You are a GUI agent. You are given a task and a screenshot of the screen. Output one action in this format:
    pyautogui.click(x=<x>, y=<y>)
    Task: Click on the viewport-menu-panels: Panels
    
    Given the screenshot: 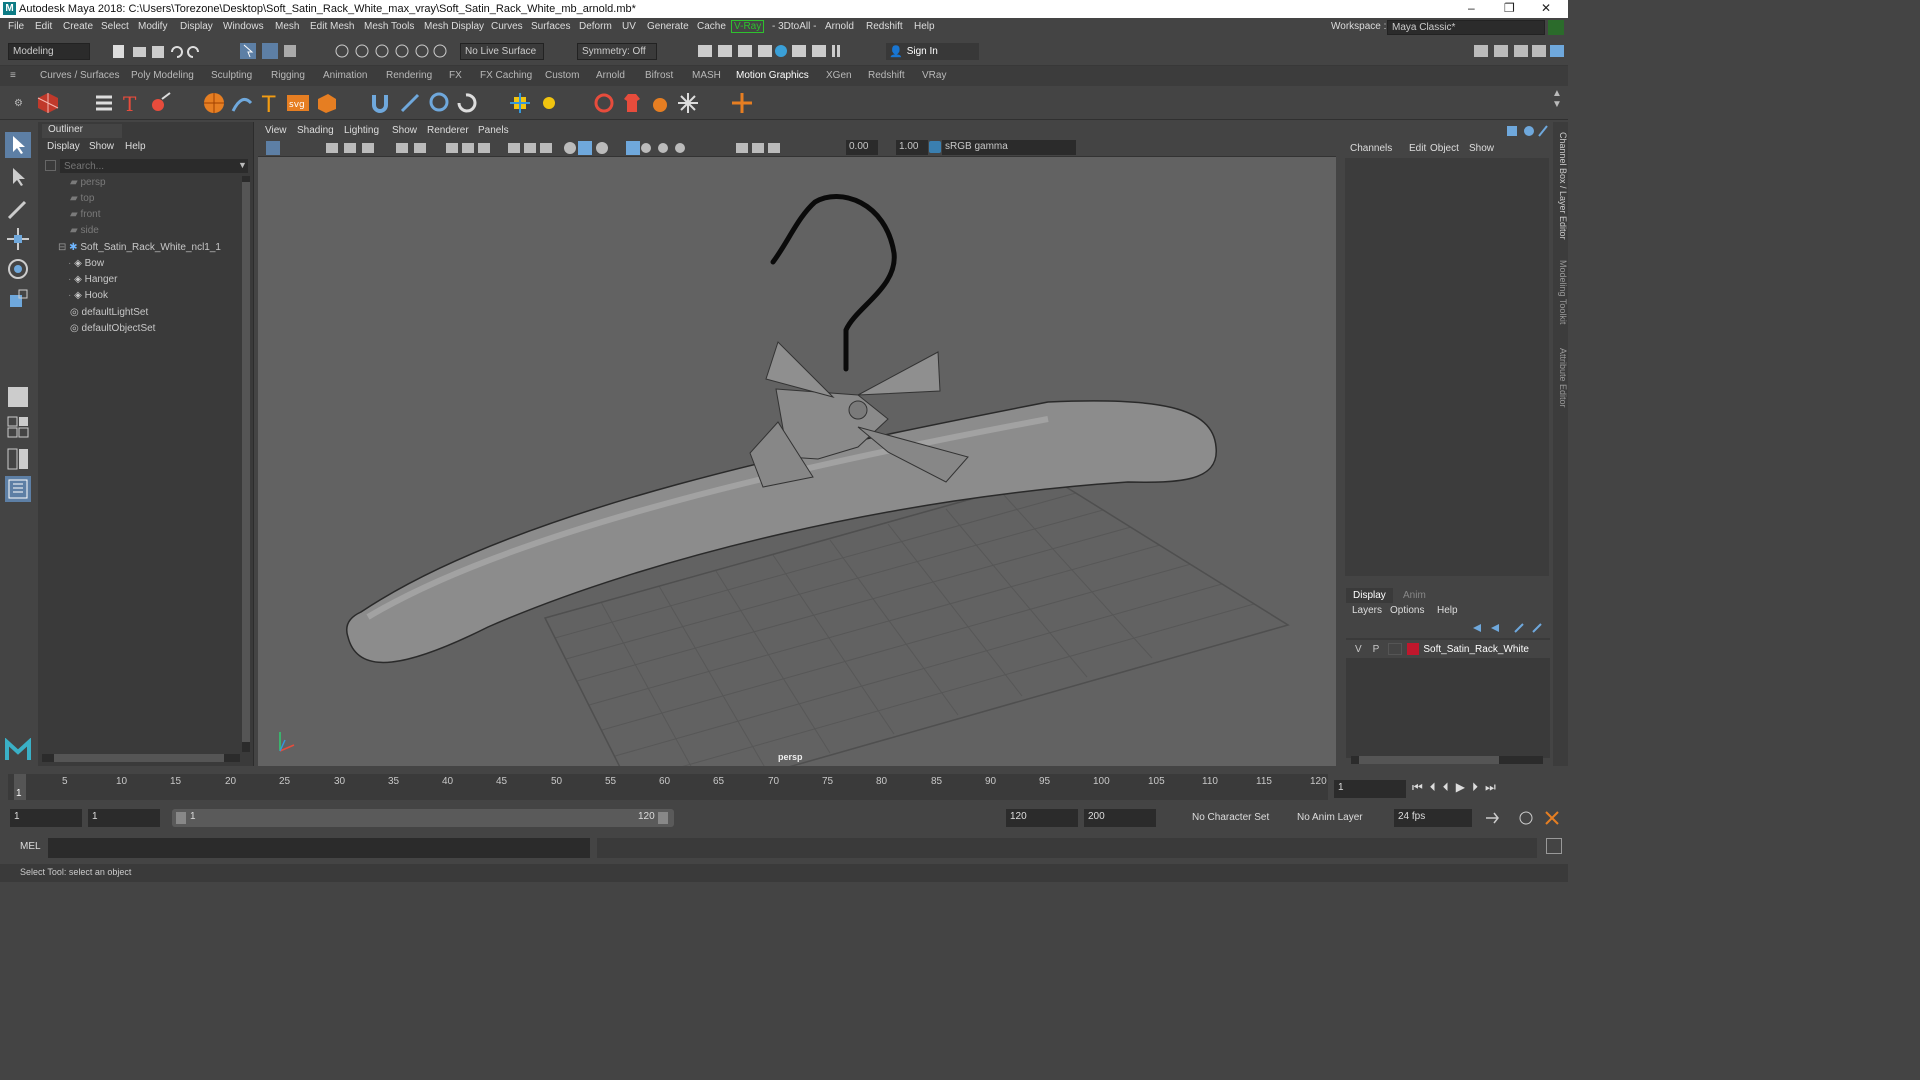 What is the action you would take?
    pyautogui.click(x=493, y=130)
    